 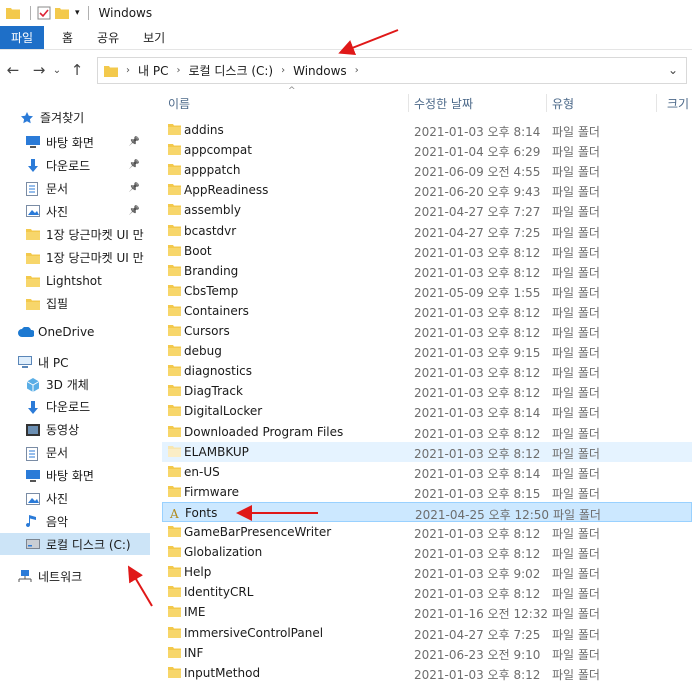 What do you see at coordinates (64, 37) in the screenshot?
I see `tab-home: 홈` at bounding box center [64, 37].